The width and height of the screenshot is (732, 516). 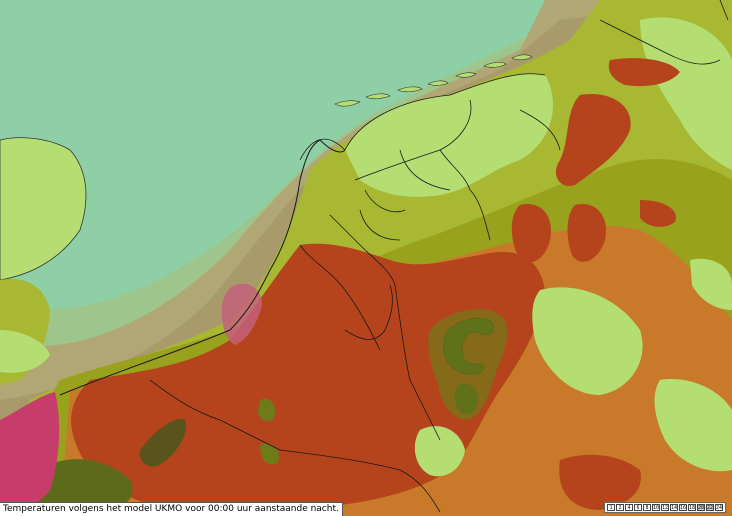 What do you see at coordinates (710, 507) in the screenshot?
I see `legend-swatch: 22` at bounding box center [710, 507].